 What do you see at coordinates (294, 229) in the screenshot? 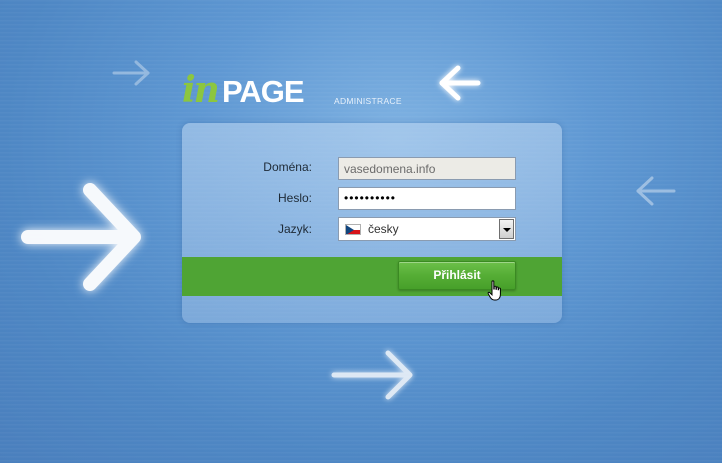
I see `language-label: Jazyk:` at bounding box center [294, 229].